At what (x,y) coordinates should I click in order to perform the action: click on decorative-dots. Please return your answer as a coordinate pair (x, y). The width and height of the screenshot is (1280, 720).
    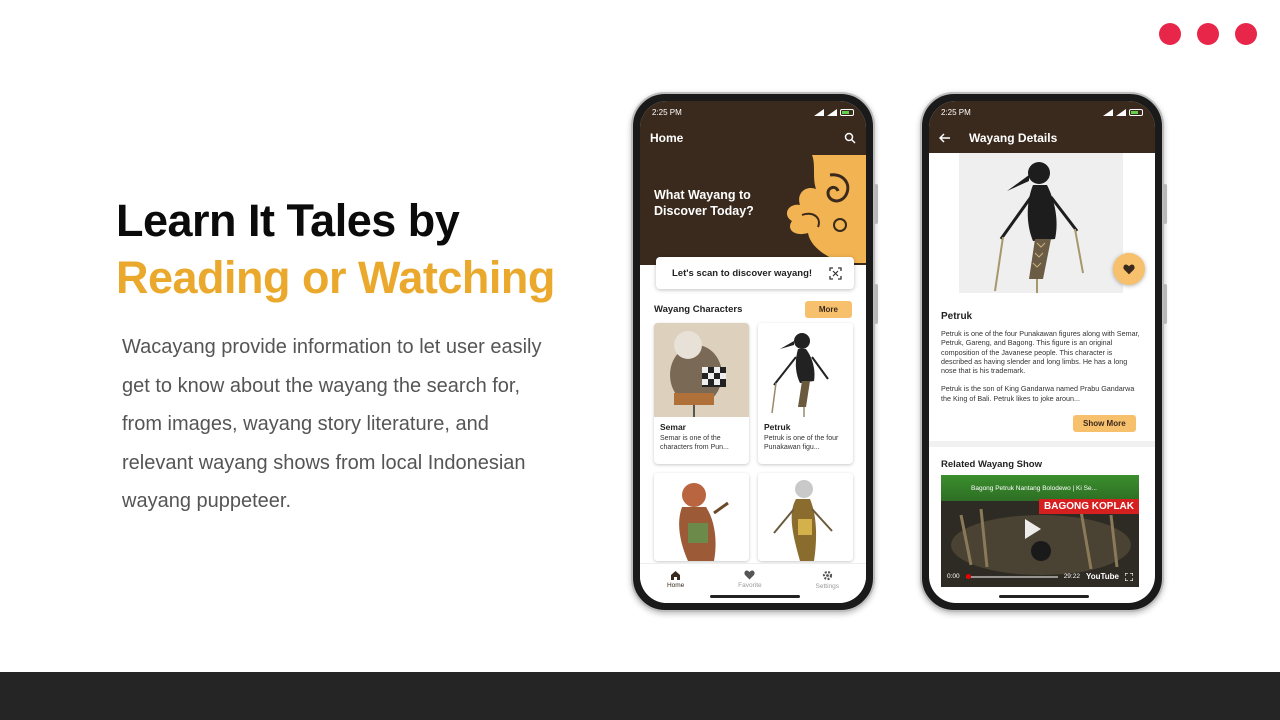
    Looking at the image, I should click on (1208, 34).